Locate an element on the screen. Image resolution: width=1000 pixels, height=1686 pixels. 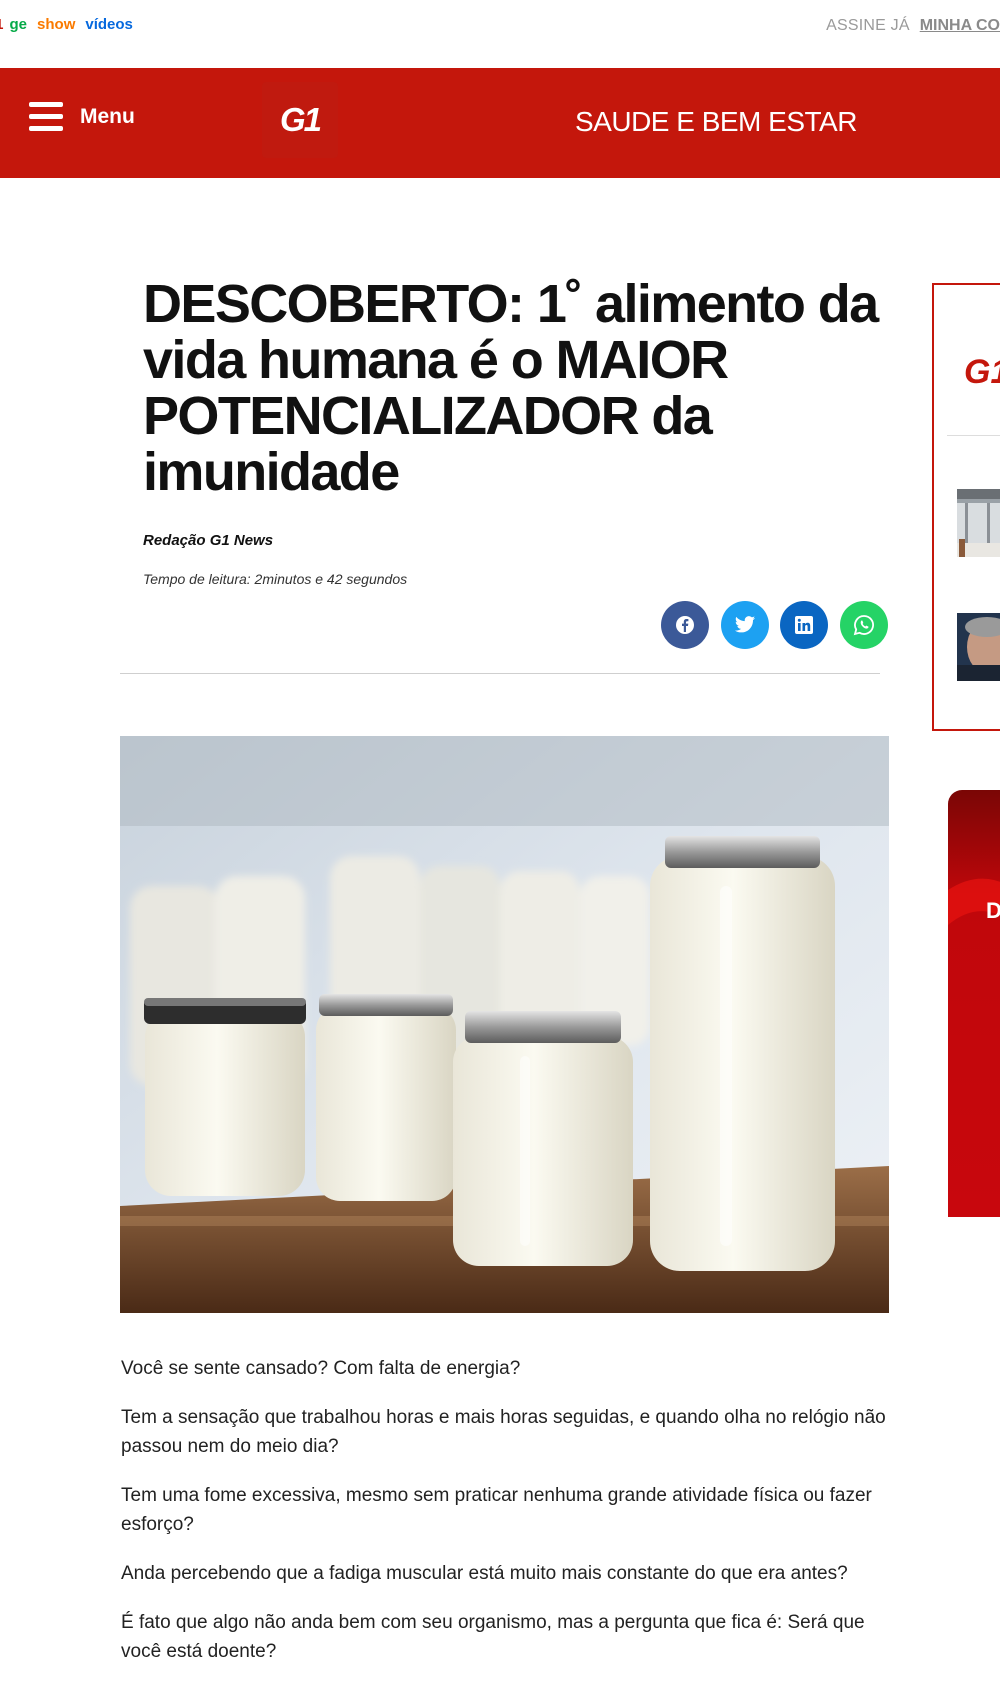
link-g1: g1 is located at coordinates (2, 24).